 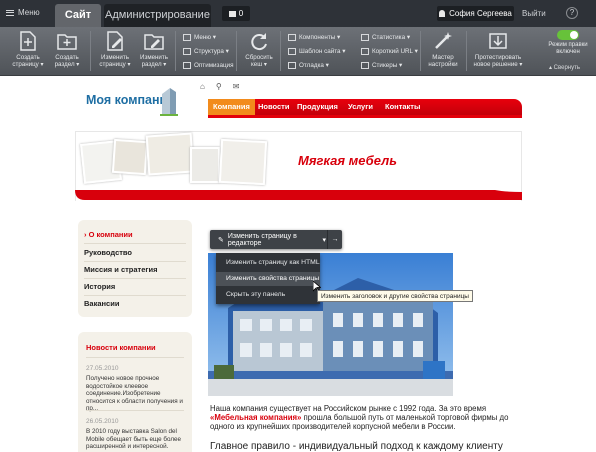 What do you see at coordinates (108, 252) in the screenshot?
I see `sidebar-item-management: Руководство` at bounding box center [108, 252].